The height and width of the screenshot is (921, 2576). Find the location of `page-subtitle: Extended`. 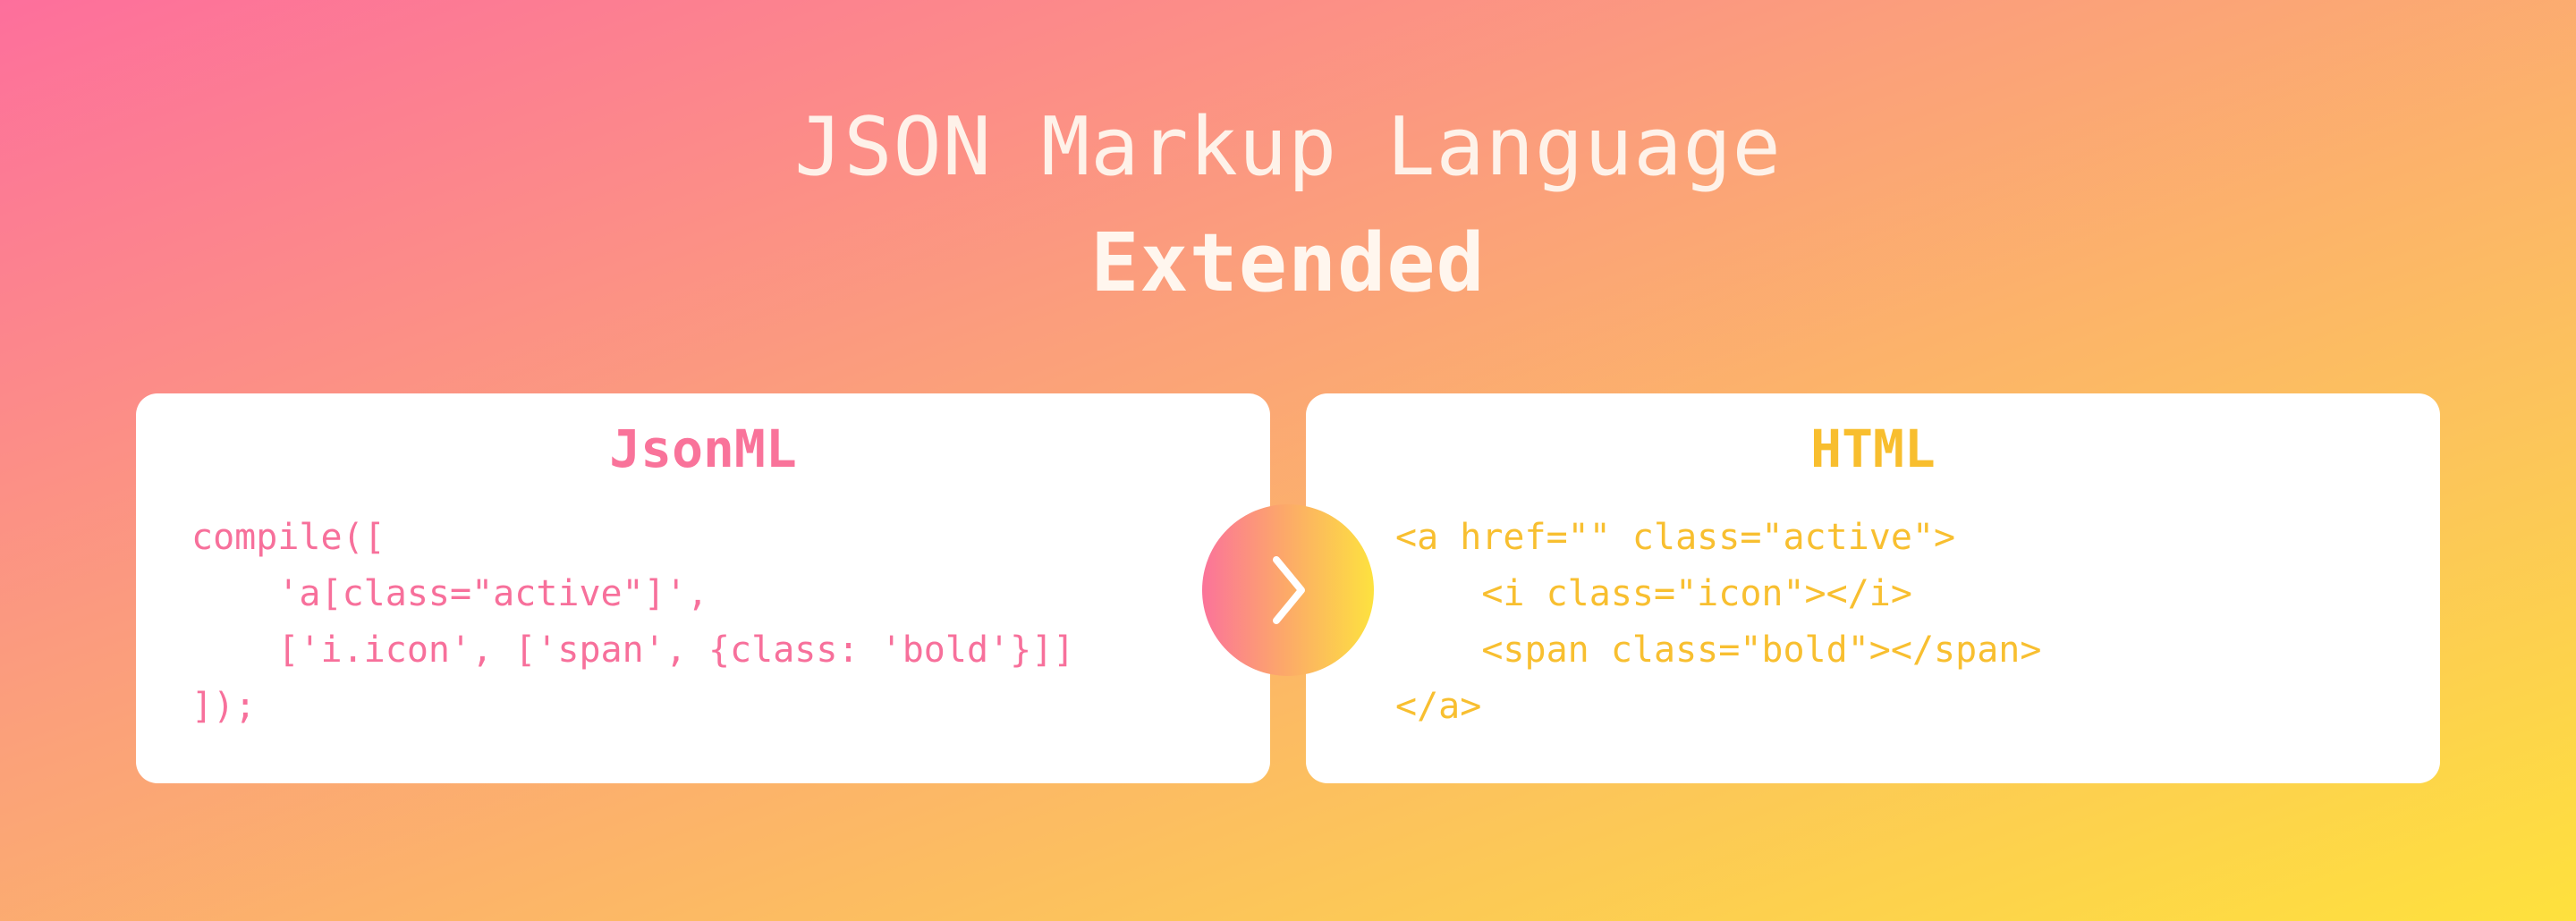

page-subtitle: Extended is located at coordinates (1288, 263).